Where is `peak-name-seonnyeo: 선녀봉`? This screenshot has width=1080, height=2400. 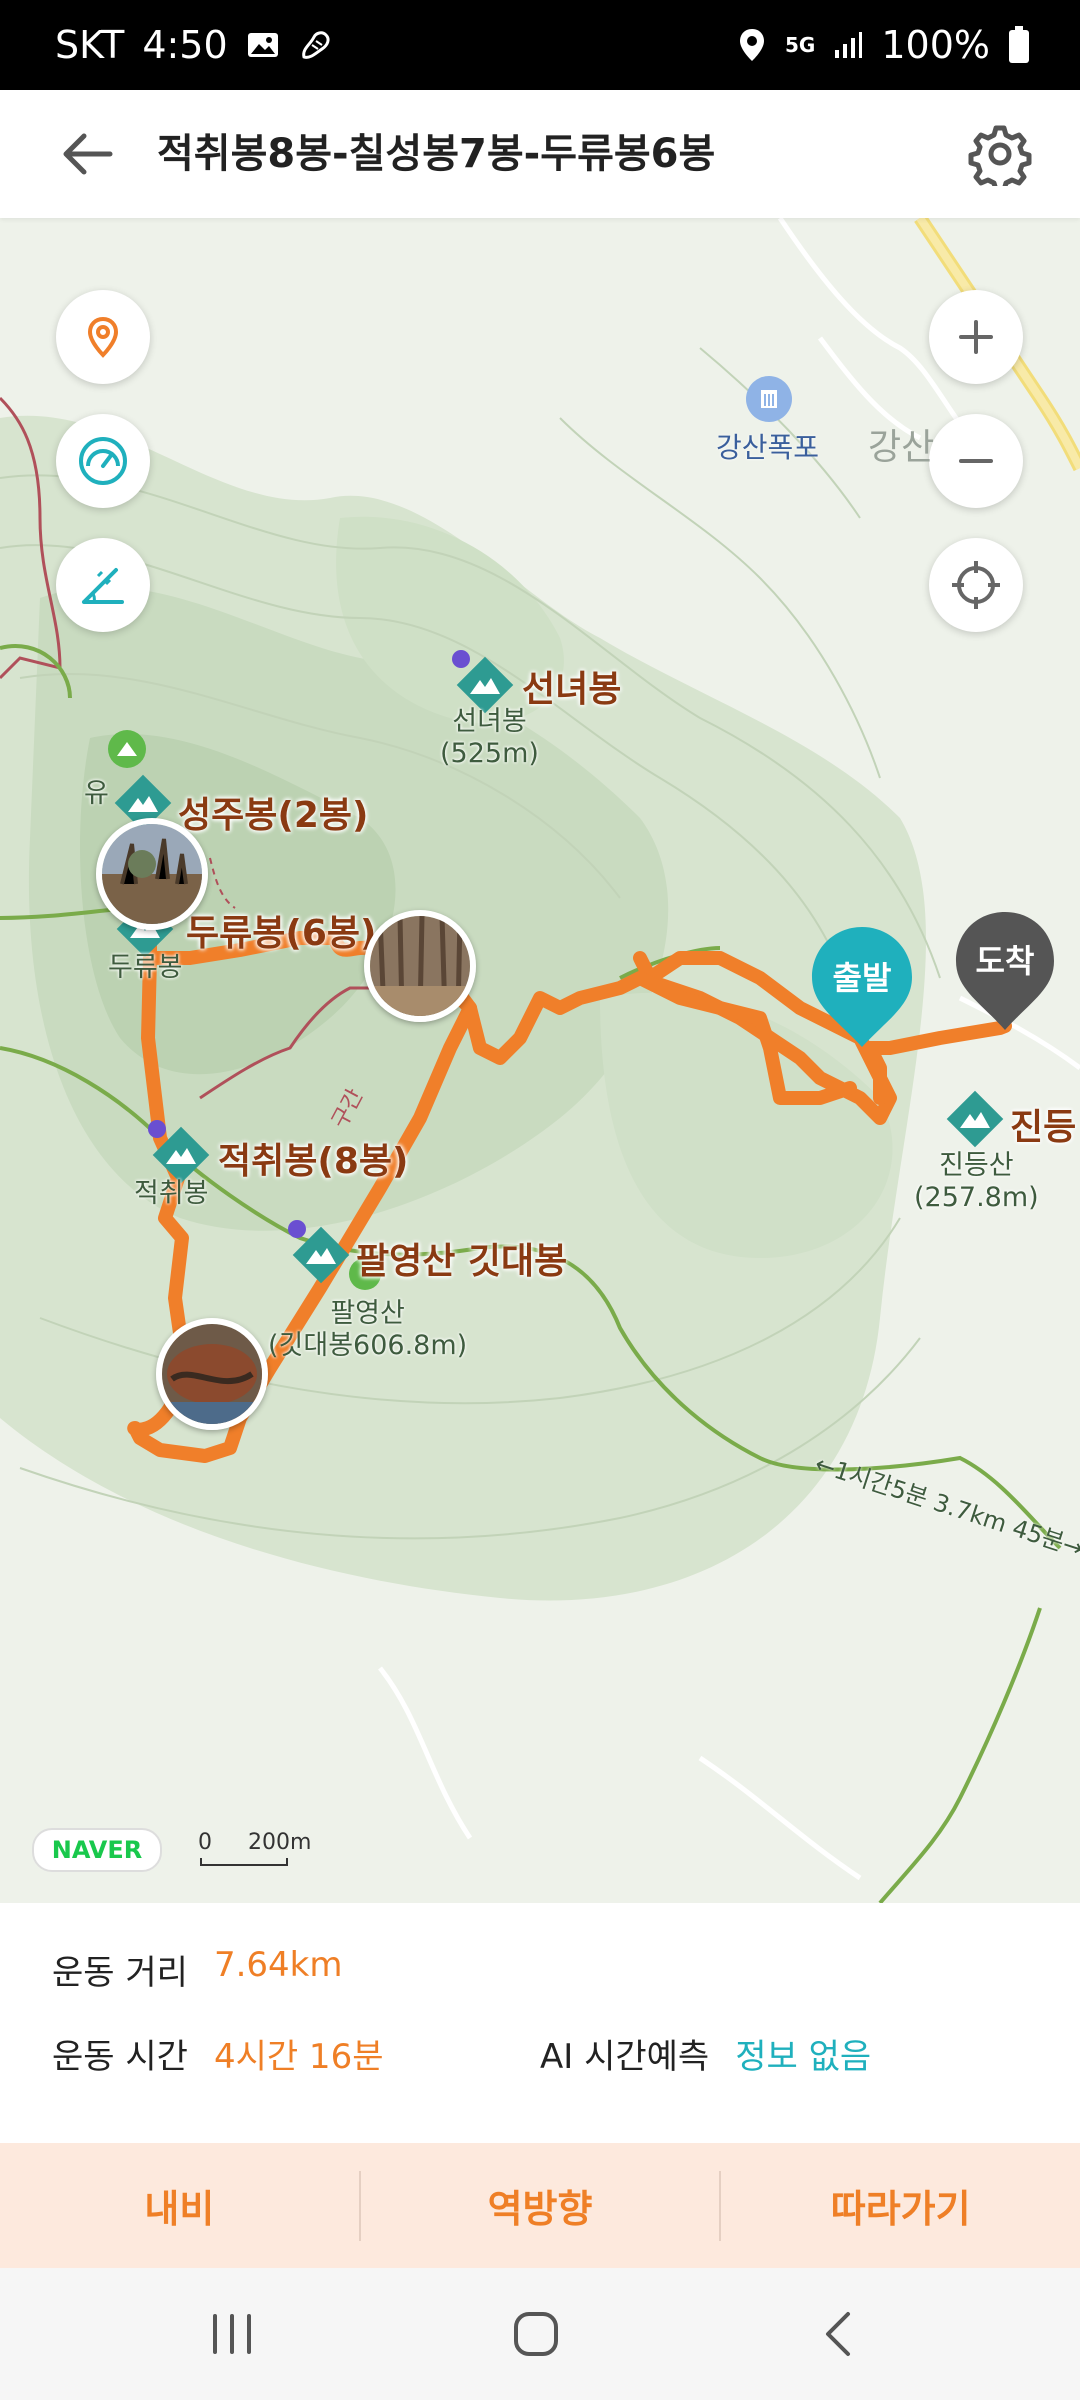 peak-name-seonnyeo: 선녀봉 is located at coordinates (572, 689).